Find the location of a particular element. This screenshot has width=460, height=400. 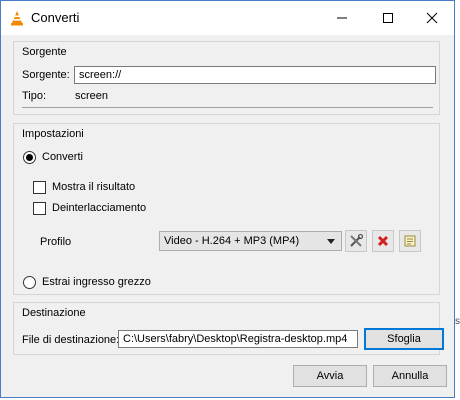

type-label: Tipo: is located at coordinates (34, 96).